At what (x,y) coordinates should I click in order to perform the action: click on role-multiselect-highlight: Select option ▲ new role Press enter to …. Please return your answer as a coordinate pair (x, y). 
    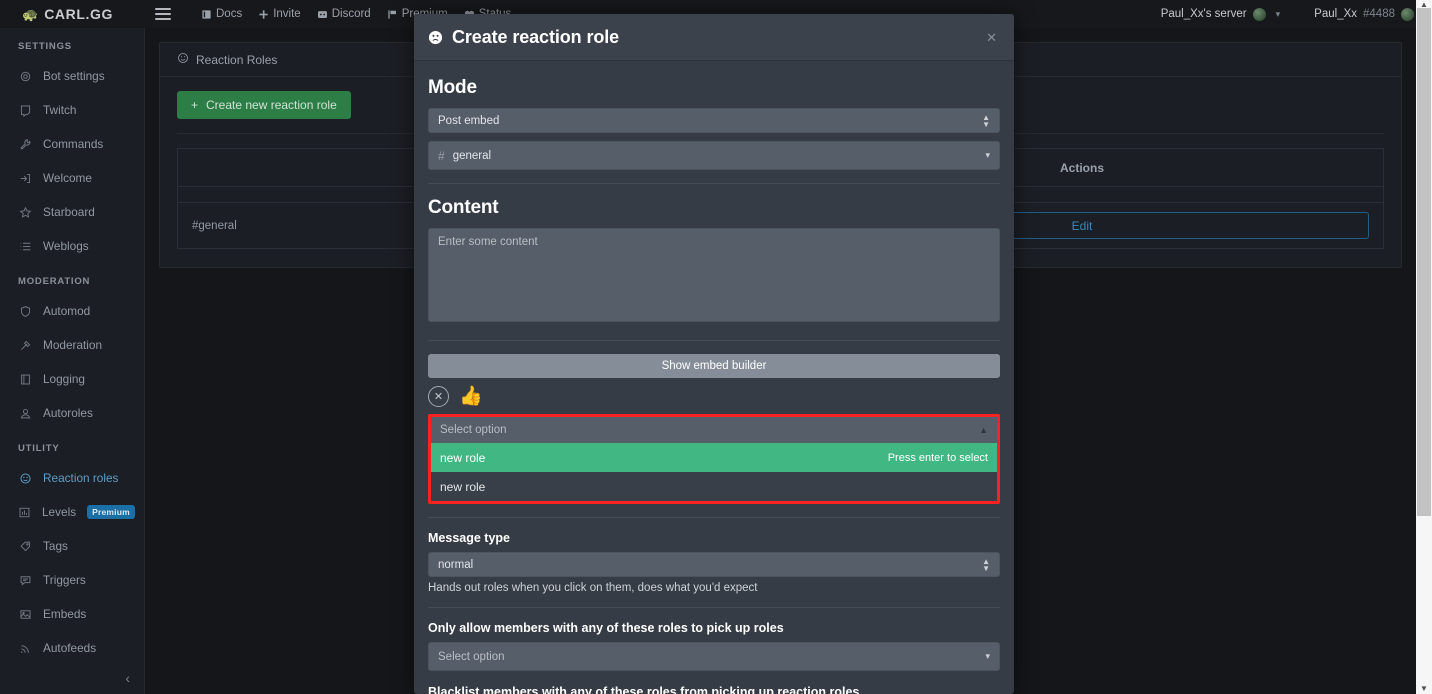
    Looking at the image, I should click on (714, 459).